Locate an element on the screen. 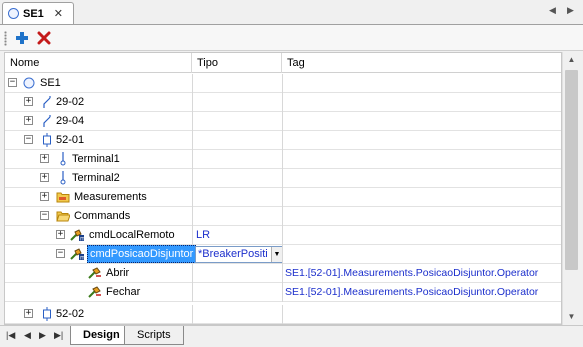 The image size is (583, 347). tree-row: + 29-04 is located at coordinates (283, 121).